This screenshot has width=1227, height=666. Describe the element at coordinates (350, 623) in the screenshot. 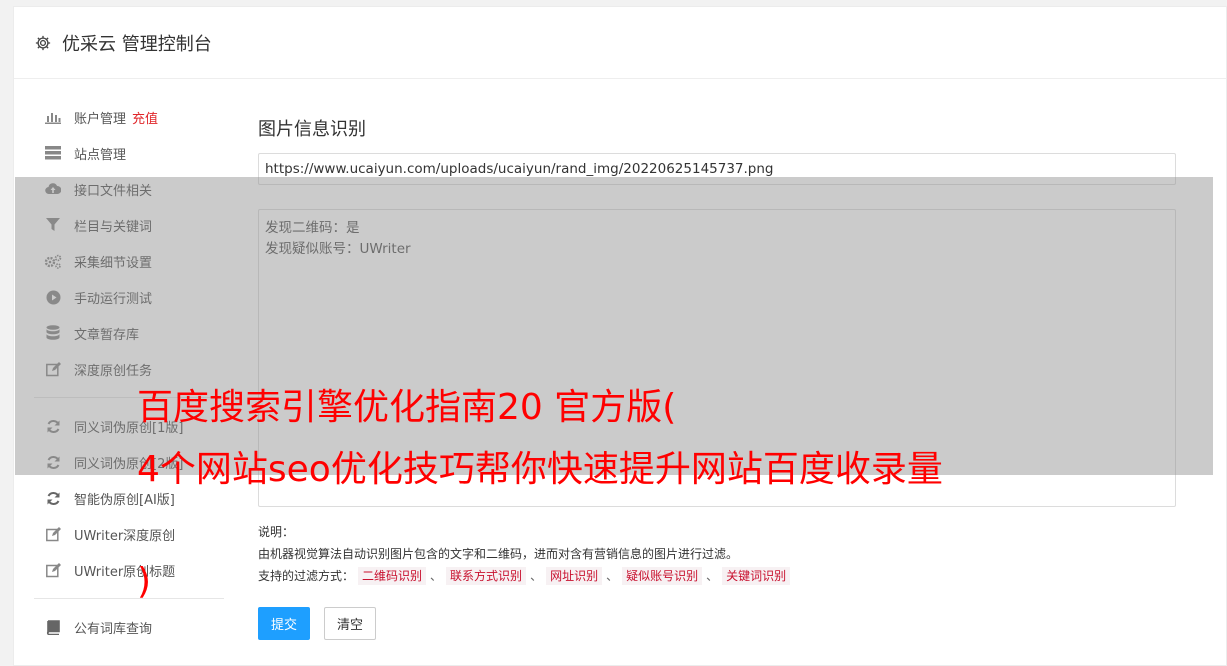

I see `clear-button: 清空` at that location.